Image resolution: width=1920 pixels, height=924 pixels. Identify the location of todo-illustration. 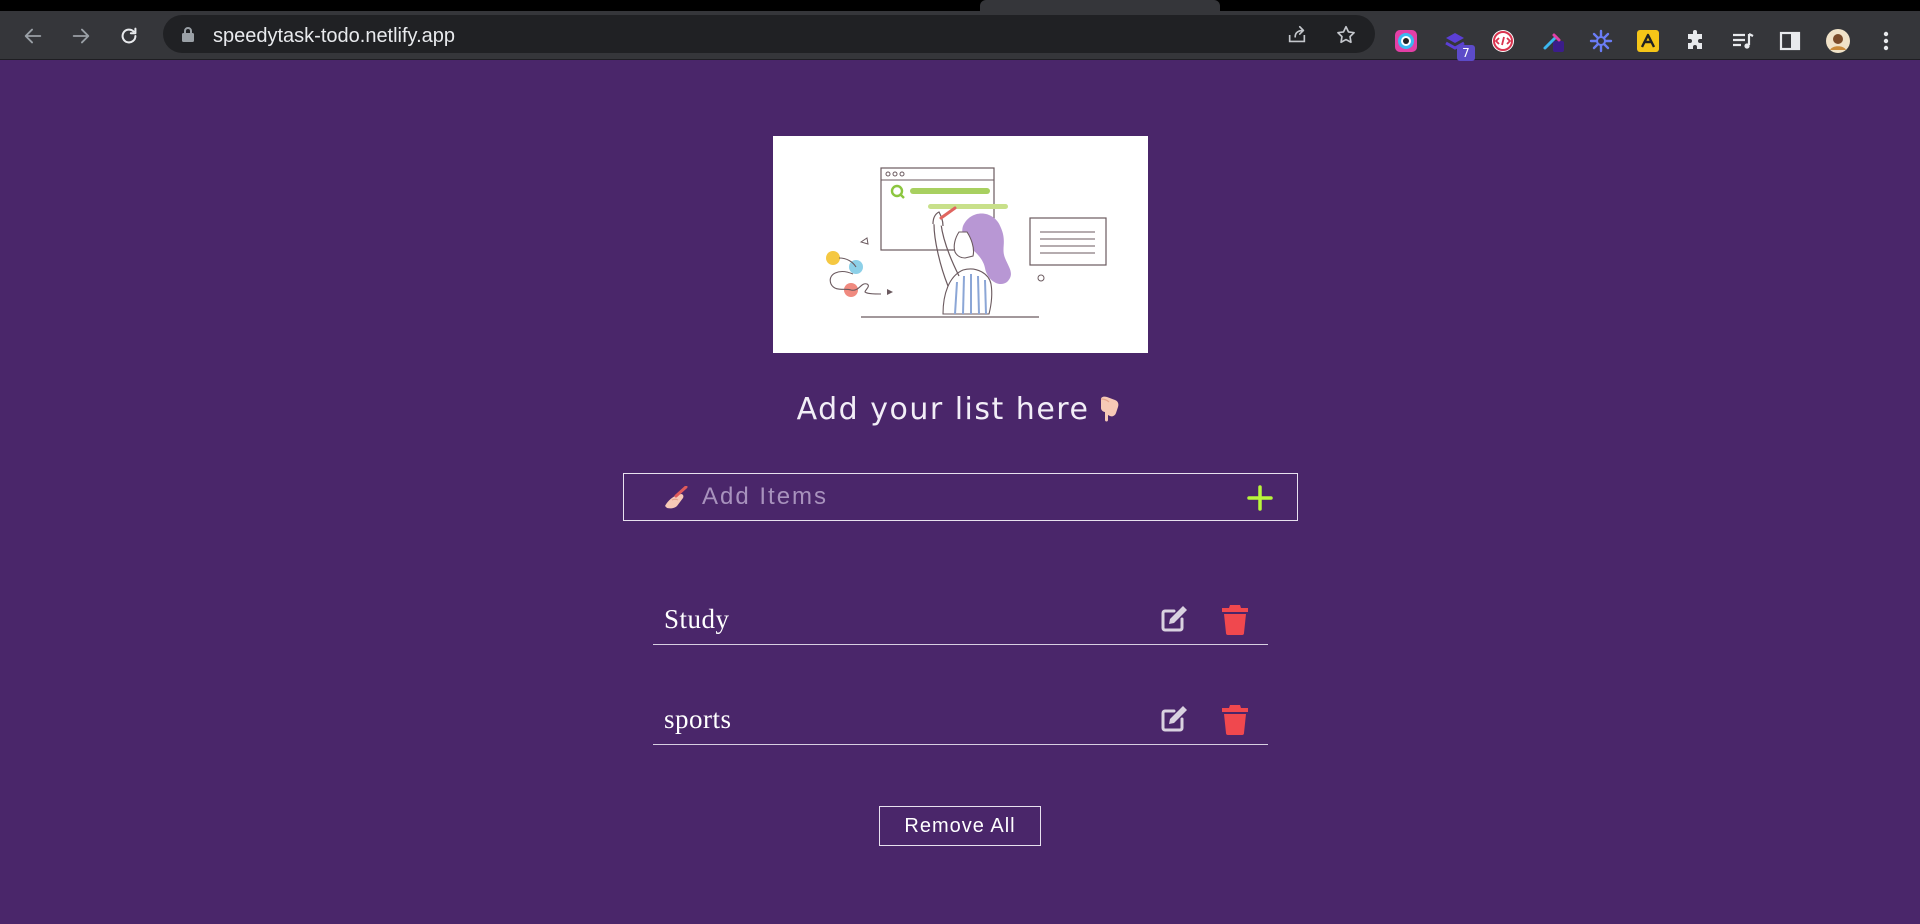
(960, 244).